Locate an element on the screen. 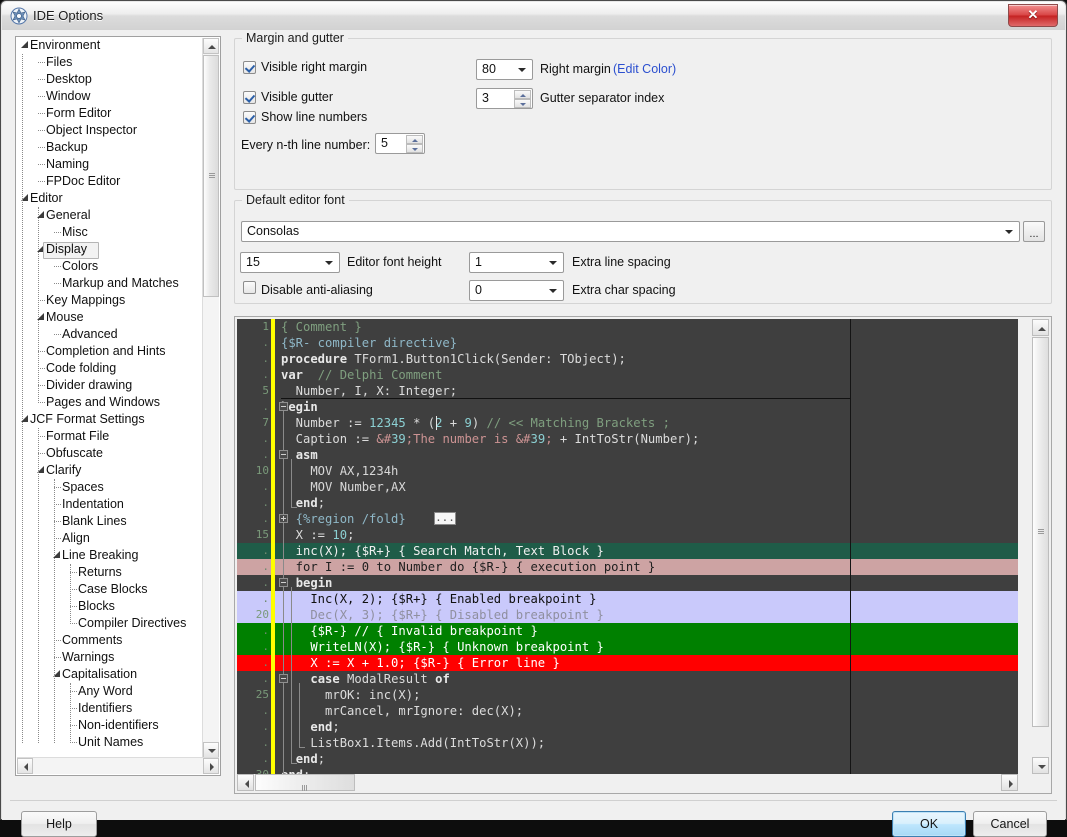 Image resolution: width=1067 pixels, height=837 pixels. code-line: . ListBox1.Items.Add(IntToStr(X)); is located at coordinates (627, 743).